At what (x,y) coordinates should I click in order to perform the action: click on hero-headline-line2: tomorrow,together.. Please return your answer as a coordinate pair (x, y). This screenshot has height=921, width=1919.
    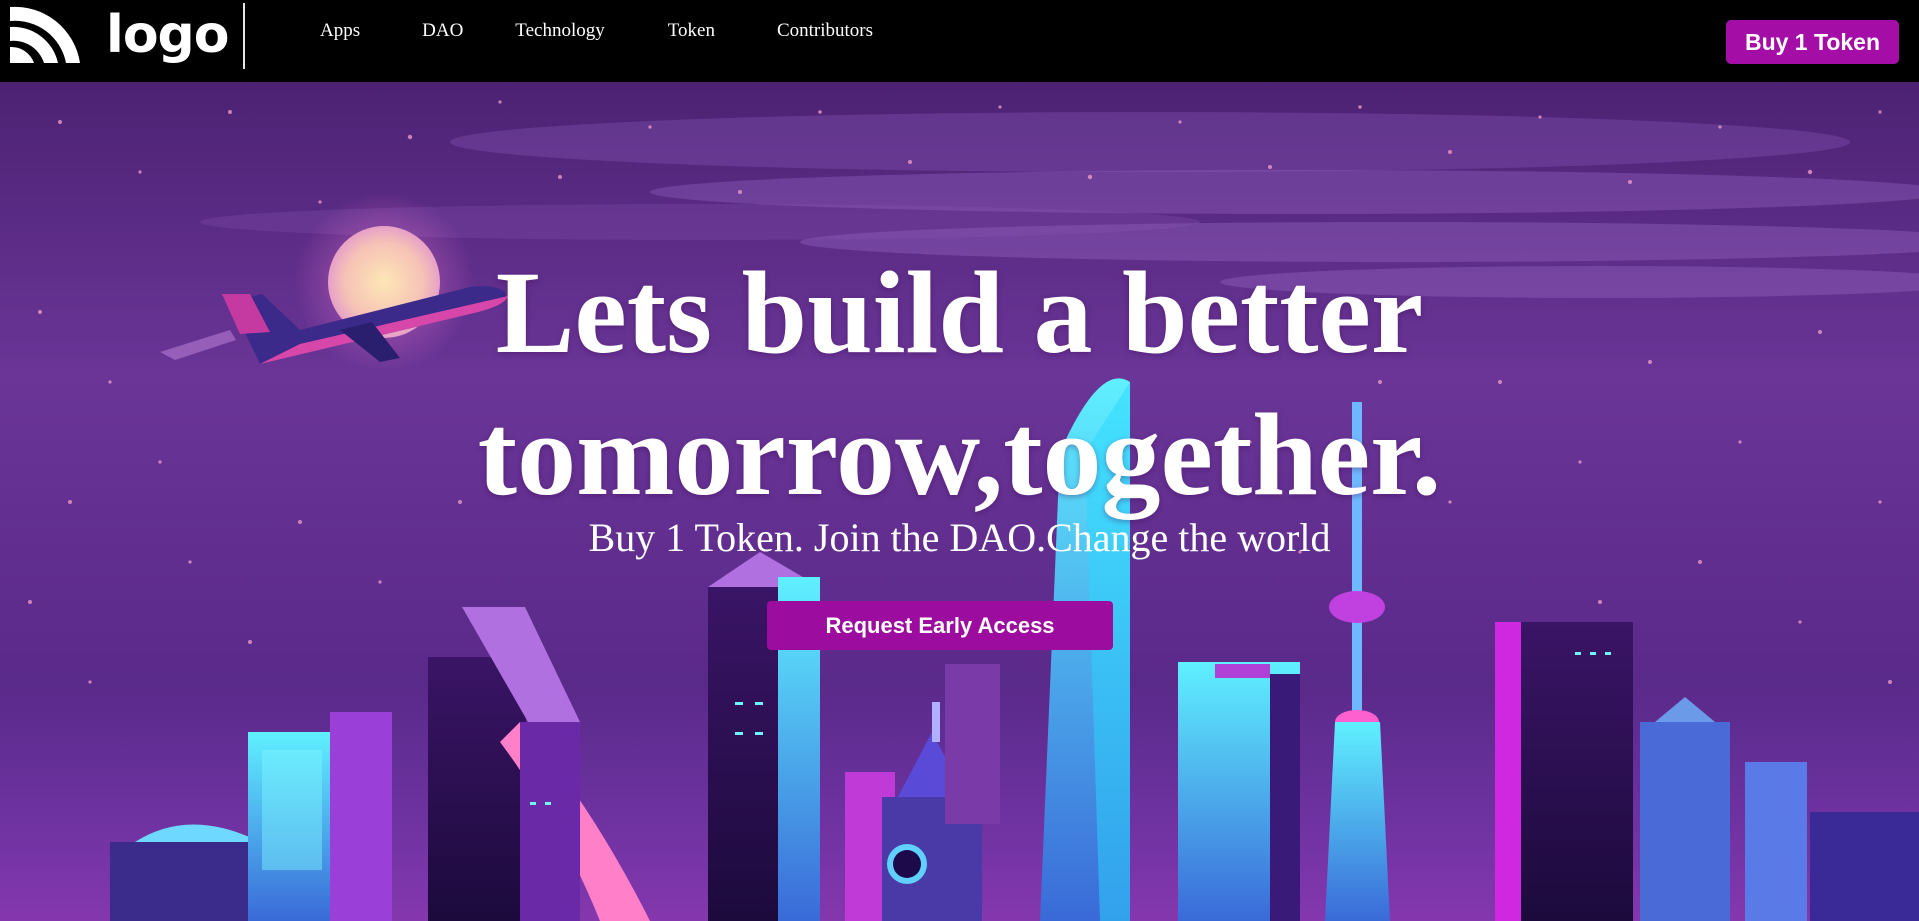
    Looking at the image, I should click on (959, 454).